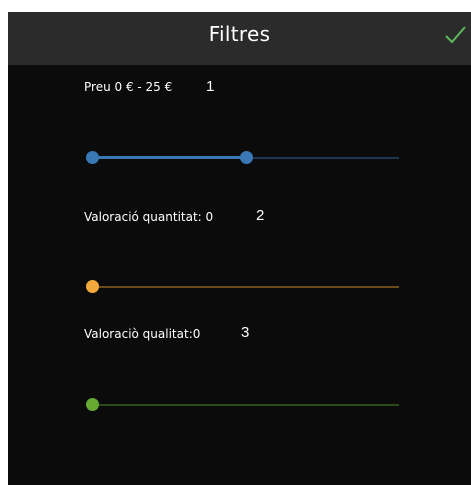 This screenshot has width=471, height=485. Describe the element at coordinates (92, 286) in the screenshot. I see `quantity-thumb` at that location.